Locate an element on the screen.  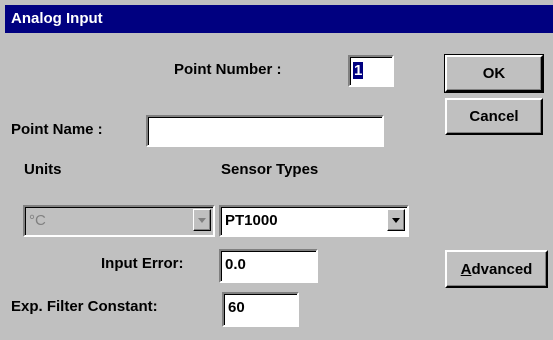
sensor-types-value: PT1000 is located at coordinates (251, 220).